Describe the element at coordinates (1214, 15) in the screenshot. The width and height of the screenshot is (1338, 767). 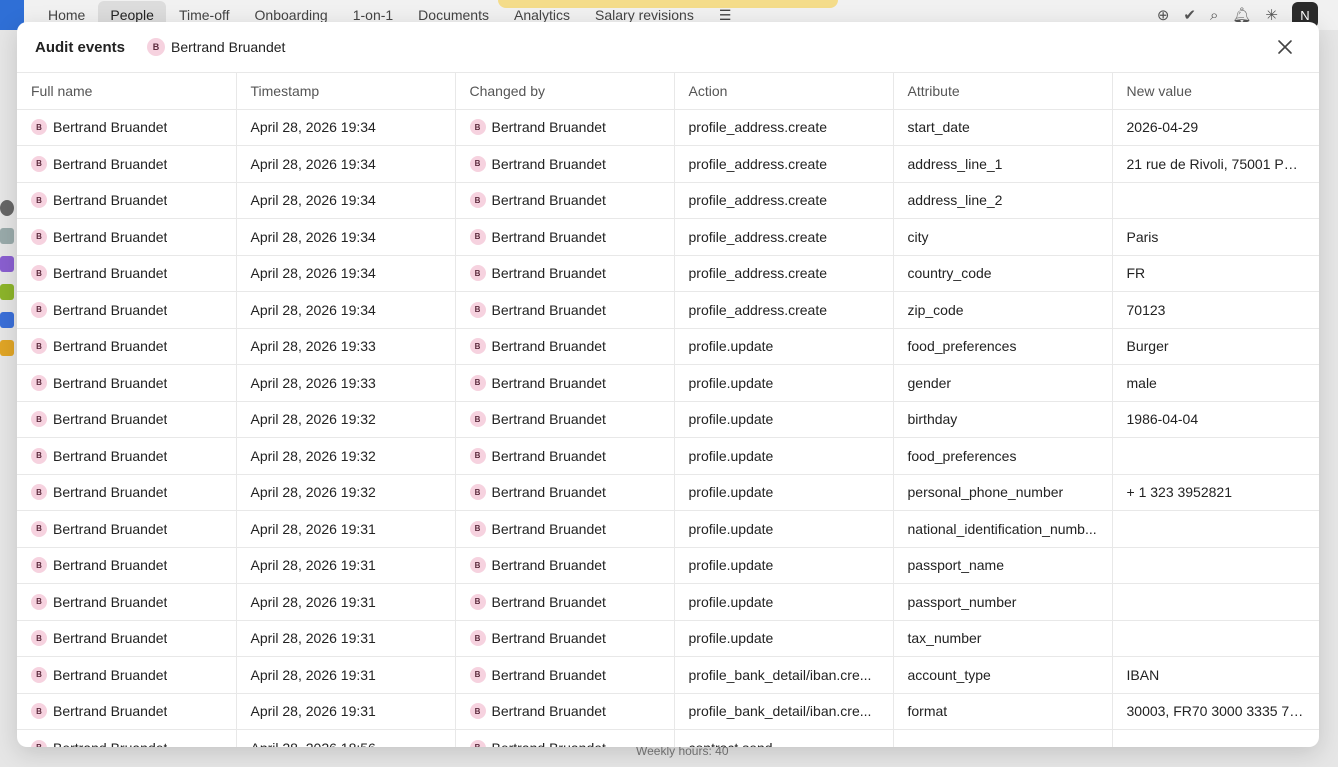
I see `search-icon: ⌕` at that location.